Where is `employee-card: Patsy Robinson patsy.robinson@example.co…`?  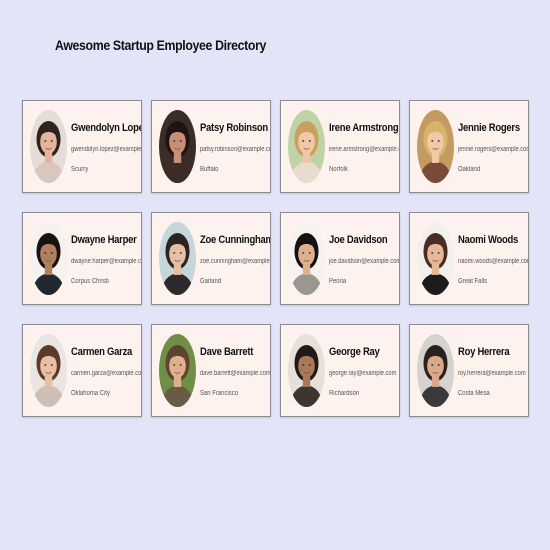
employee-card: Patsy Robinson patsy.robinson@example.co… is located at coordinates (211, 146).